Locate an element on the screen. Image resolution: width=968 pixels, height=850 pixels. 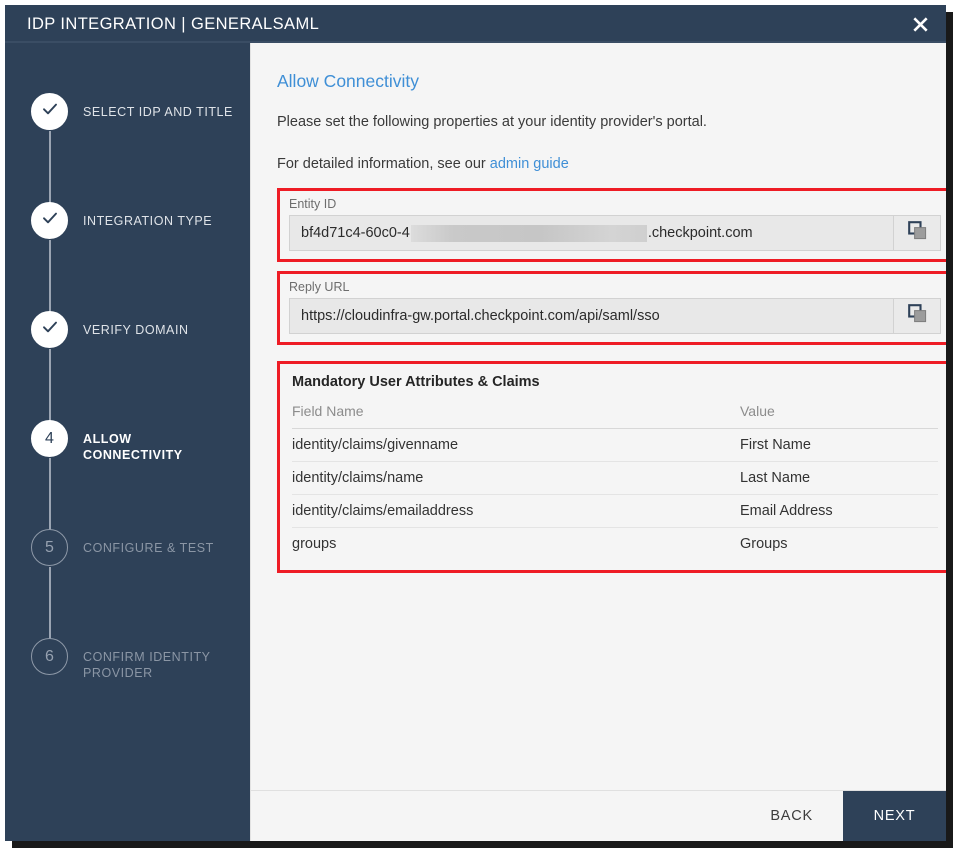
claim-value: Email Address is located at coordinates (839, 511).